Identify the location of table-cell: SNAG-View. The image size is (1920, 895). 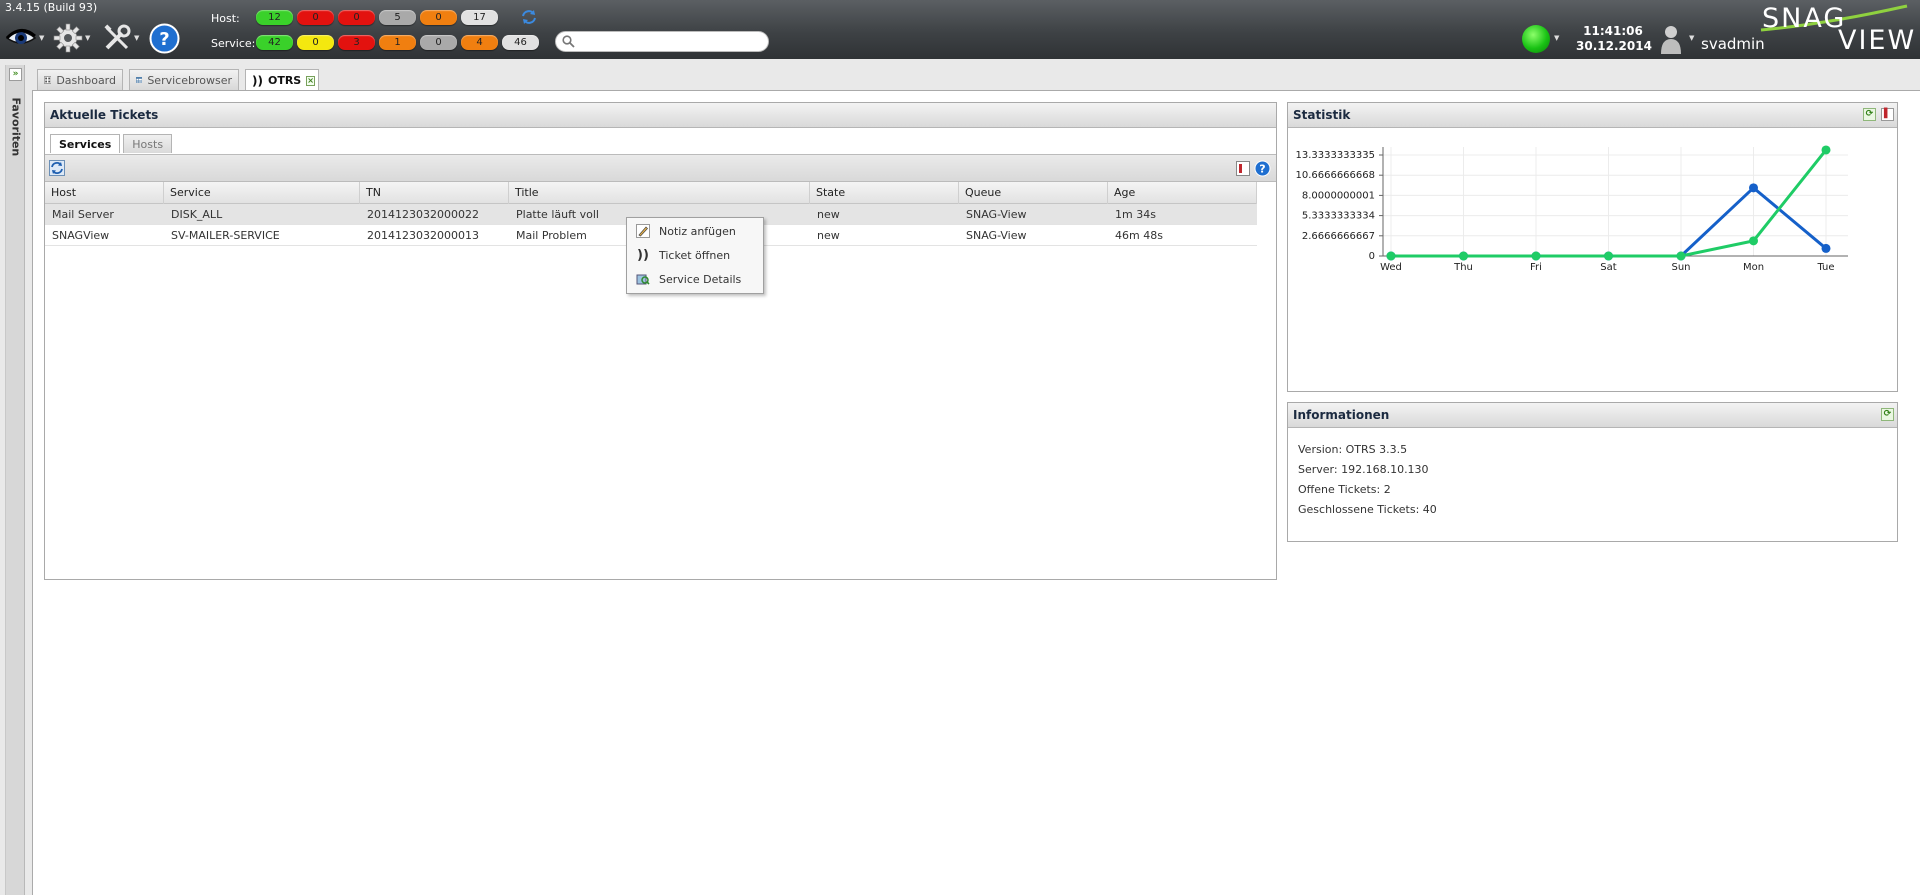
(996, 214).